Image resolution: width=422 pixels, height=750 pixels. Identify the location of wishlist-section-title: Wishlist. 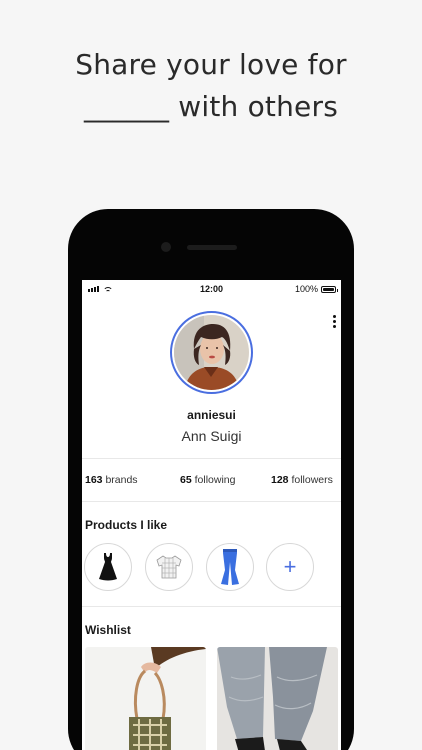
(108, 630).